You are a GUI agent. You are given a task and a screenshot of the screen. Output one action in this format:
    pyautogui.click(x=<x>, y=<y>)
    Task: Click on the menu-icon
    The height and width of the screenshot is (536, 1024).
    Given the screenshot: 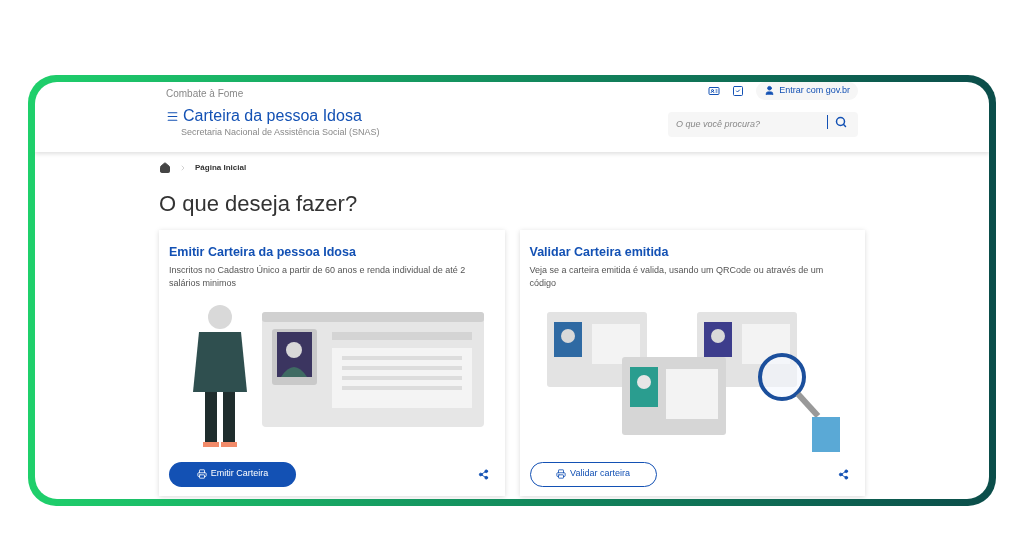 What is the action you would take?
    pyautogui.click(x=172, y=116)
    